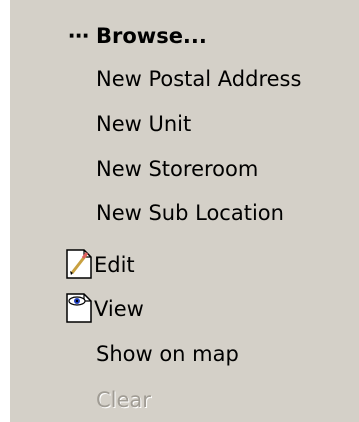 This screenshot has height=422, width=359. I want to click on menu-item-label: New Postal Address, so click(199, 79).